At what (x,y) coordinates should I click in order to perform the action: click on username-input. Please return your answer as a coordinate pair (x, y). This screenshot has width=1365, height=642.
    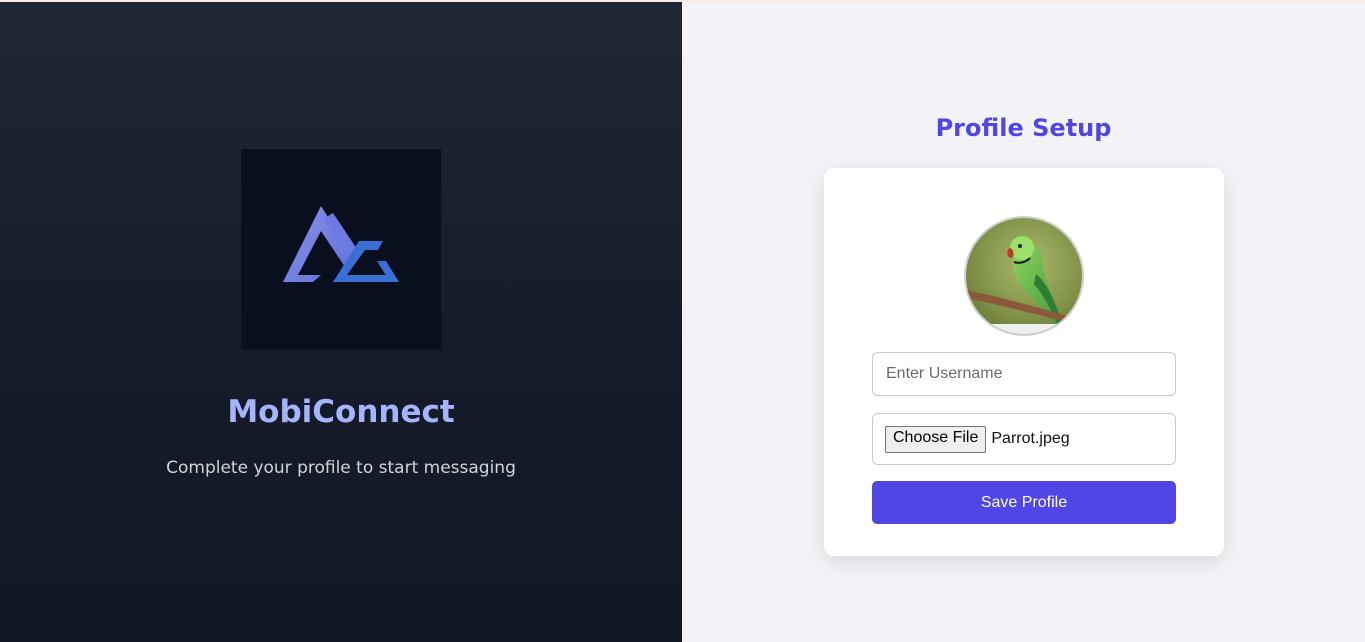
    Looking at the image, I should click on (1024, 374).